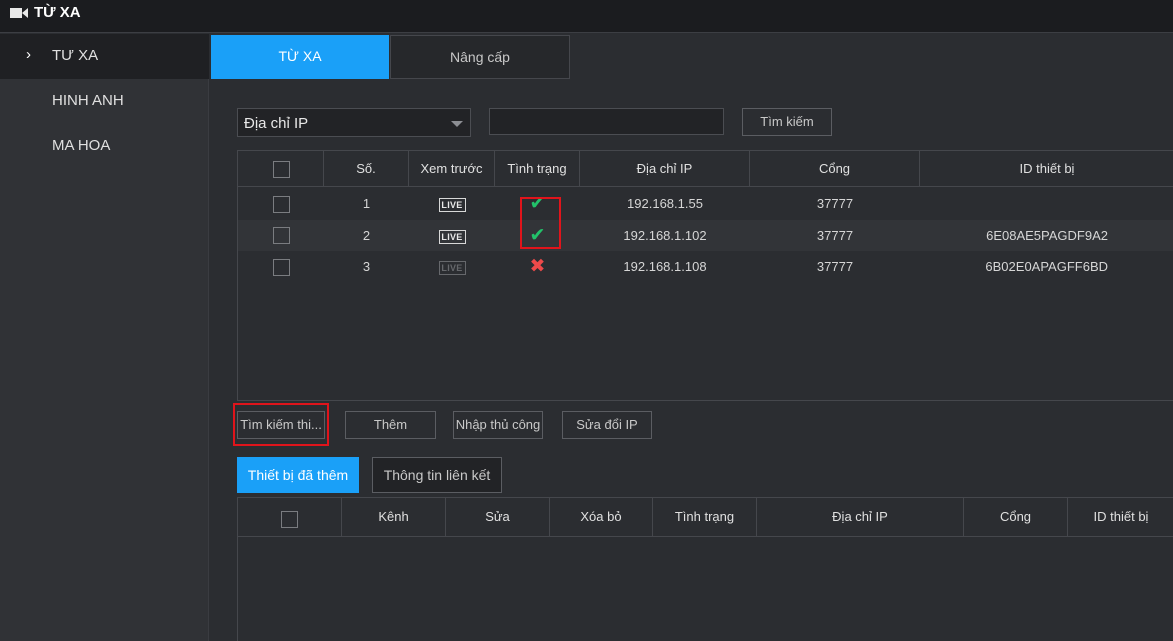  Describe the element at coordinates (537, 266) in the screenshot. I see `status-offline-icon: ✖` at that location.